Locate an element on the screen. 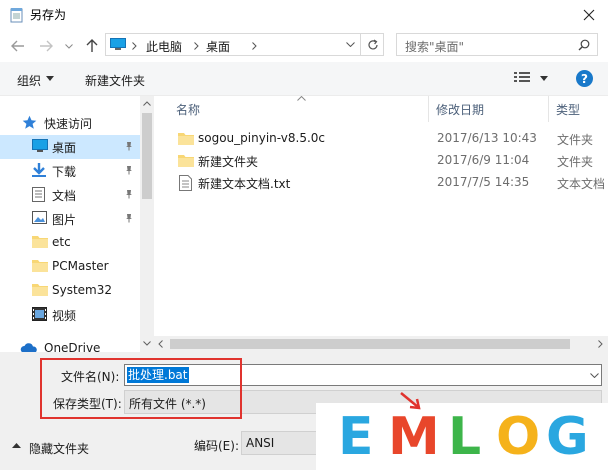  watermark-letter: E is located at coordinates (356, 437).